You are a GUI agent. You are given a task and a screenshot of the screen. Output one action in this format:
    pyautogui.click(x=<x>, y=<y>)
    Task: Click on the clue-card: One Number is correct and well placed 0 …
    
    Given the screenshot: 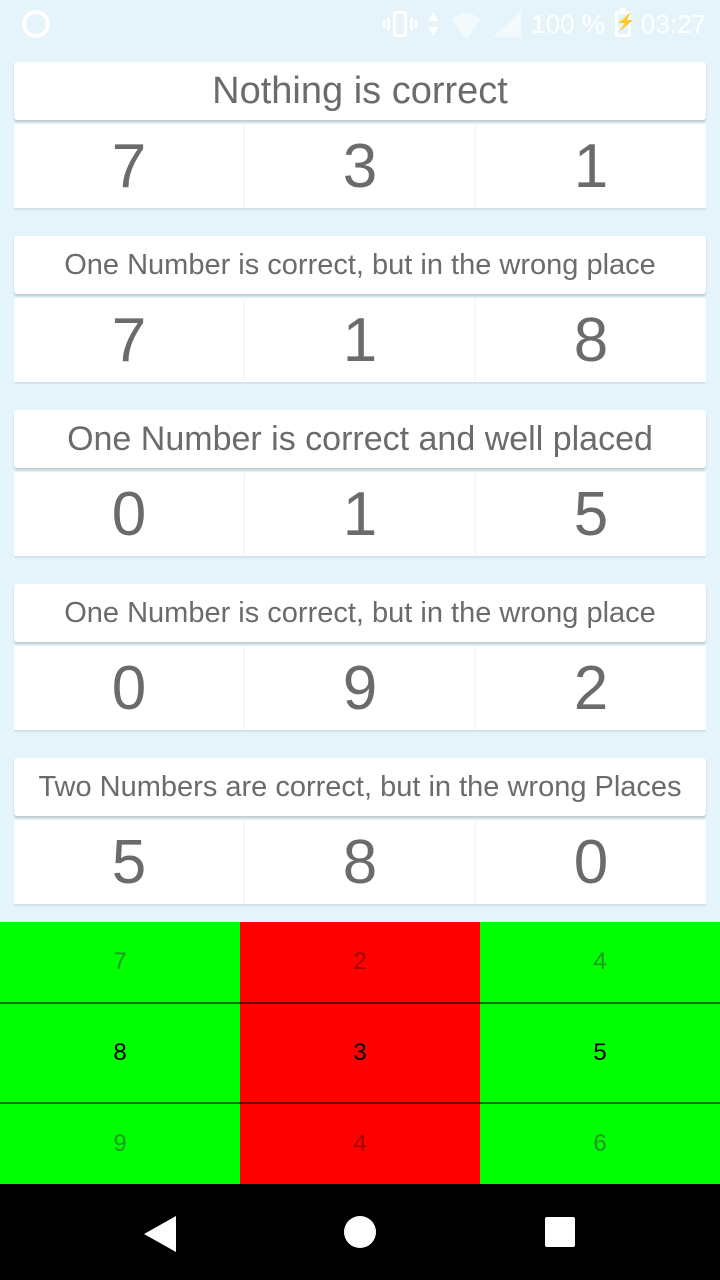 What is the action you would take?
    pyautogui.click(x=360, y=497)
    